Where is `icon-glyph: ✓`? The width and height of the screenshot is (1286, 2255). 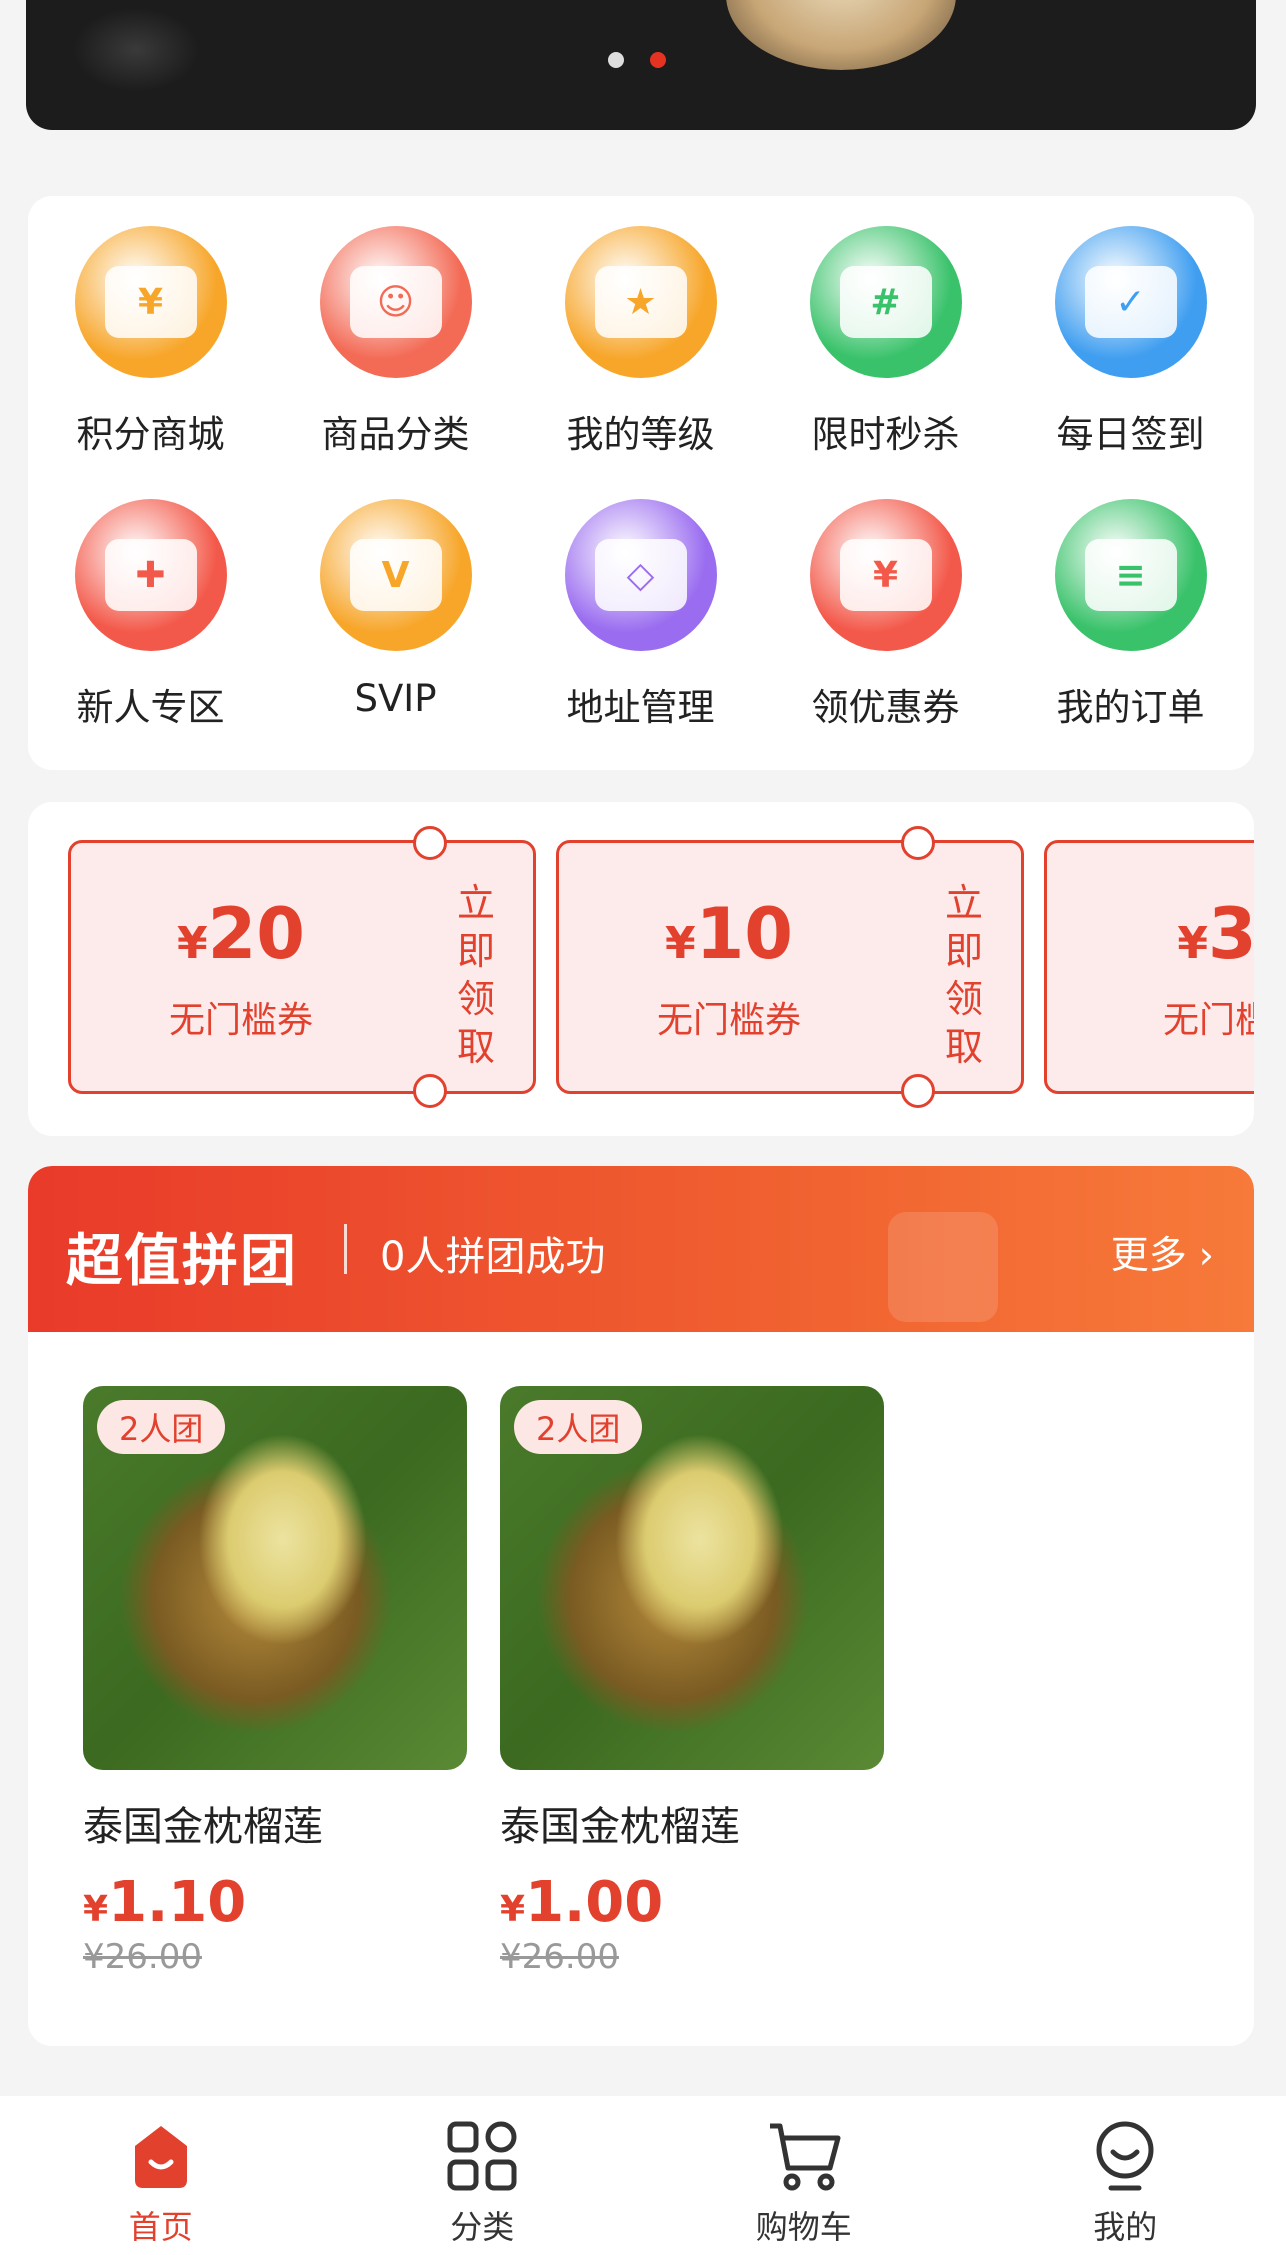
icon-glyph: ✓ is located at coordinates (1130, 302).